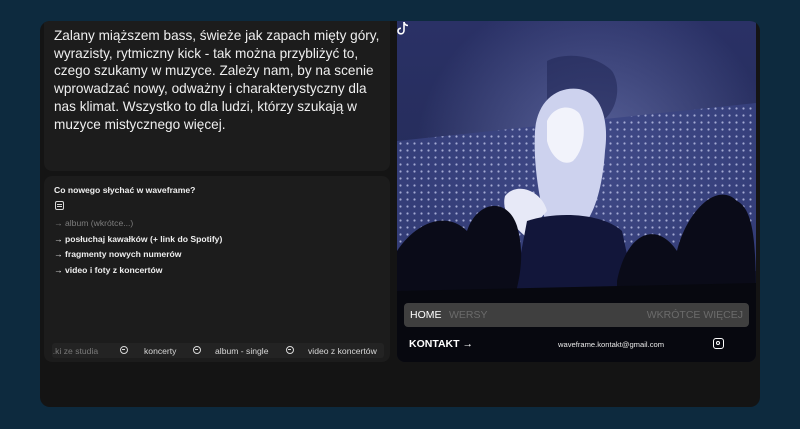 This screenshot has height=429, width=800. What do you see at coordinates (468, 315) in the screenshot?
I see `nav-wersy: WERSY` at bounding box center [468, 315].